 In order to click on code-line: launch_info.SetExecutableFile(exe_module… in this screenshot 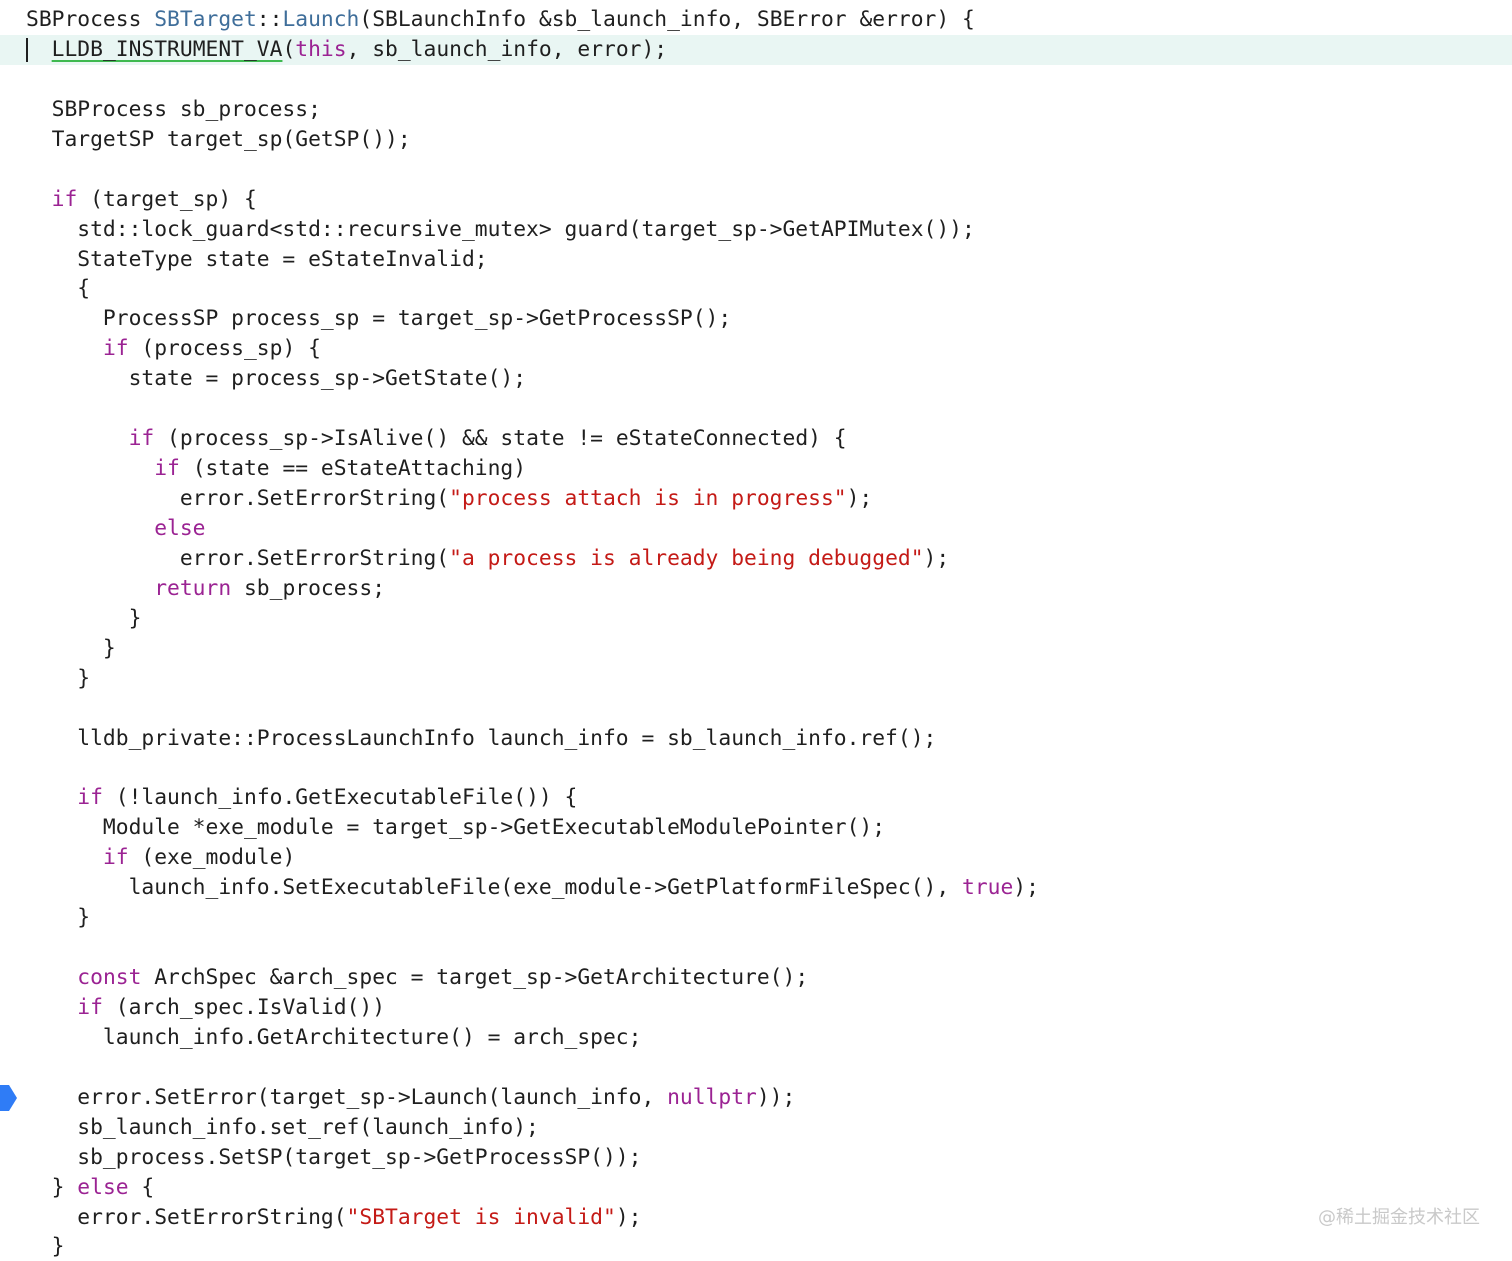, I will do `click(756, 888)`.